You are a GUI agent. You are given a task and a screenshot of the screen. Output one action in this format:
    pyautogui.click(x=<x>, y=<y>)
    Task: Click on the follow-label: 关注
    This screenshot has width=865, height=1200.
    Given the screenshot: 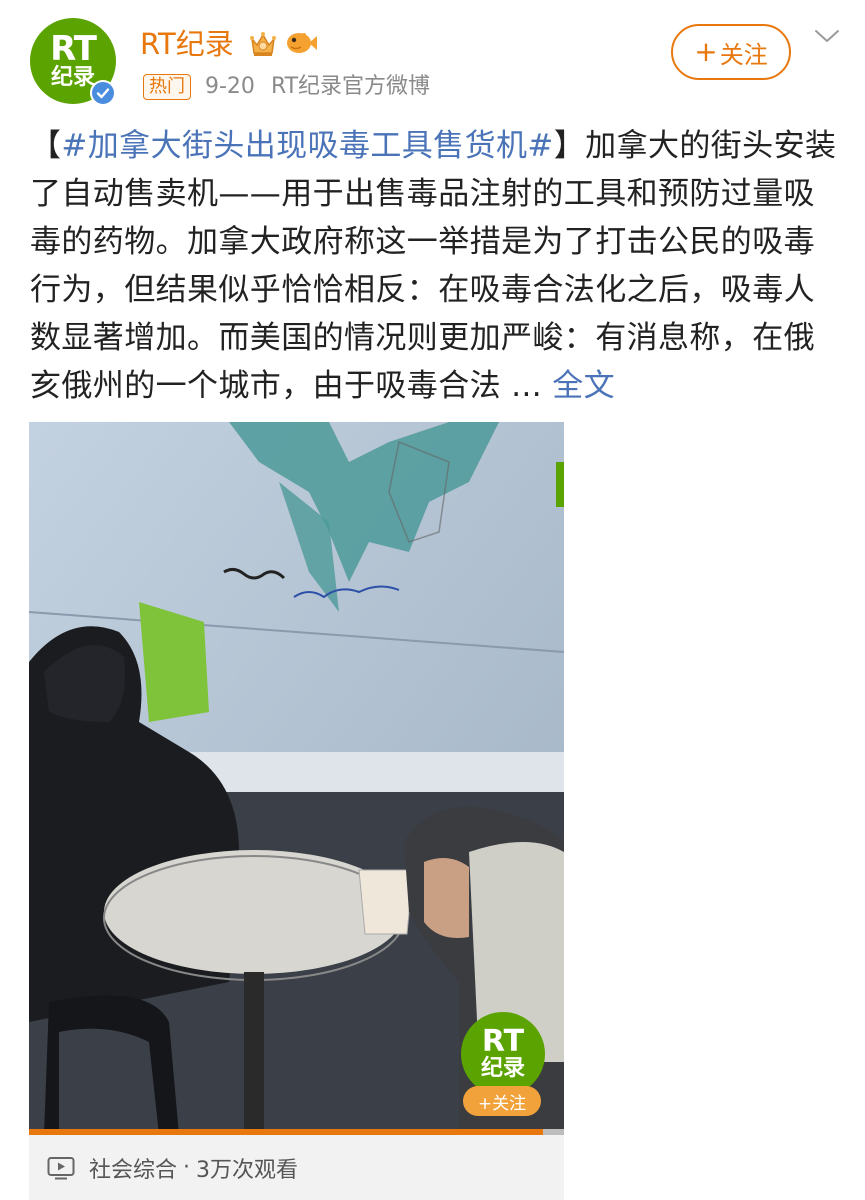 What is the action you would take?
    pyautogui.click(x=743, y=54)
    